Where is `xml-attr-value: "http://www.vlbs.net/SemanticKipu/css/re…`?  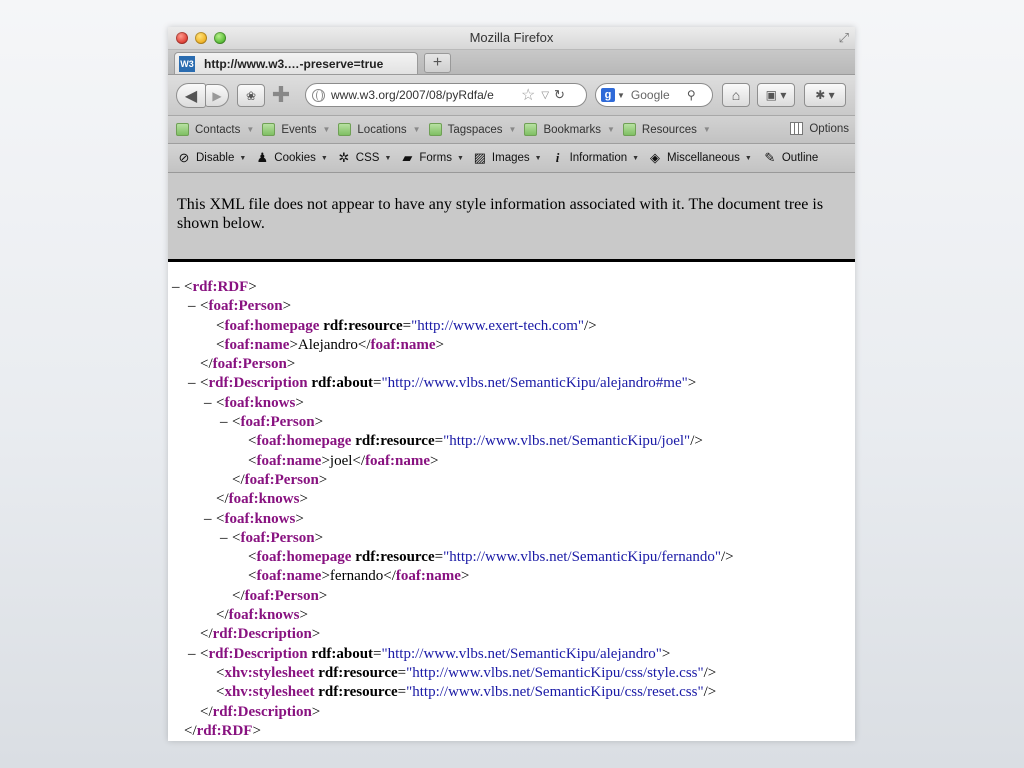
xml-attr-value: "http://www.vlbs.net/SemanticKipu/css/re… is located at coordinates (555, 692).